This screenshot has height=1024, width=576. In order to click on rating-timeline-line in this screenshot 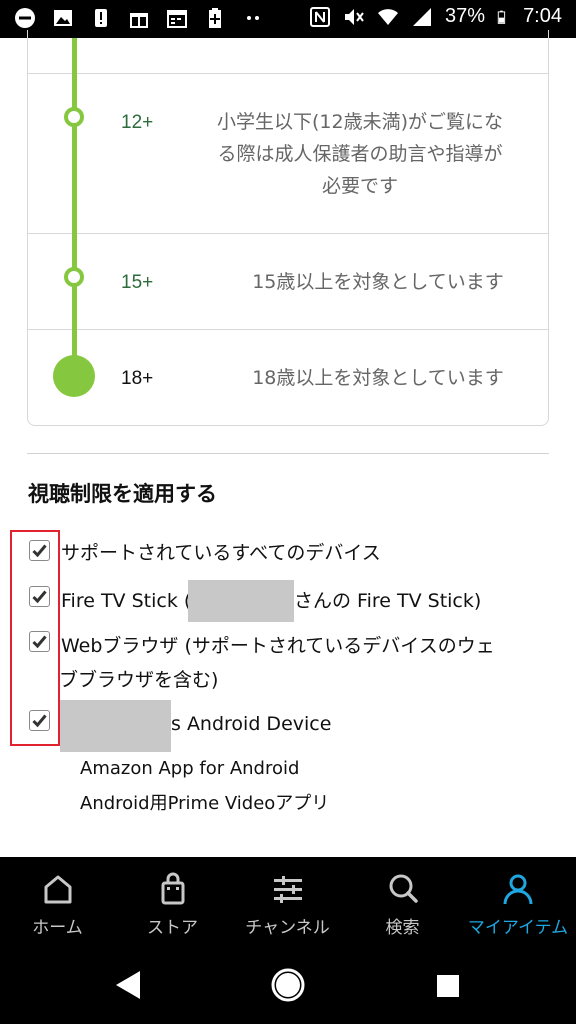, I will do `click(74, 207)`.